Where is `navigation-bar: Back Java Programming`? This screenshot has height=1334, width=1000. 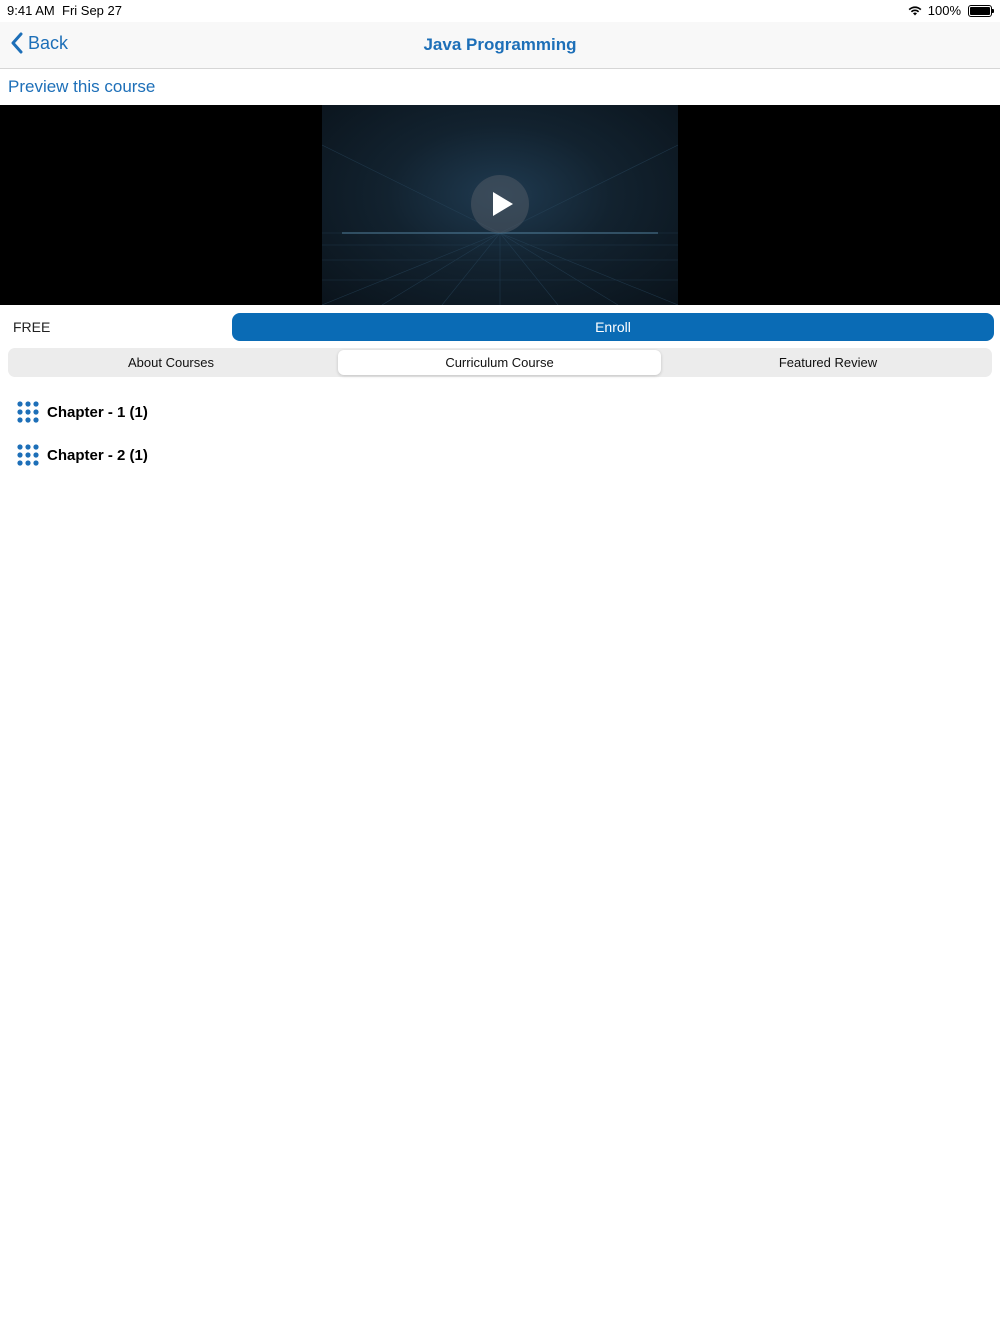 navigation-bar: Back Java Programming is located at coordinates (500, 45).